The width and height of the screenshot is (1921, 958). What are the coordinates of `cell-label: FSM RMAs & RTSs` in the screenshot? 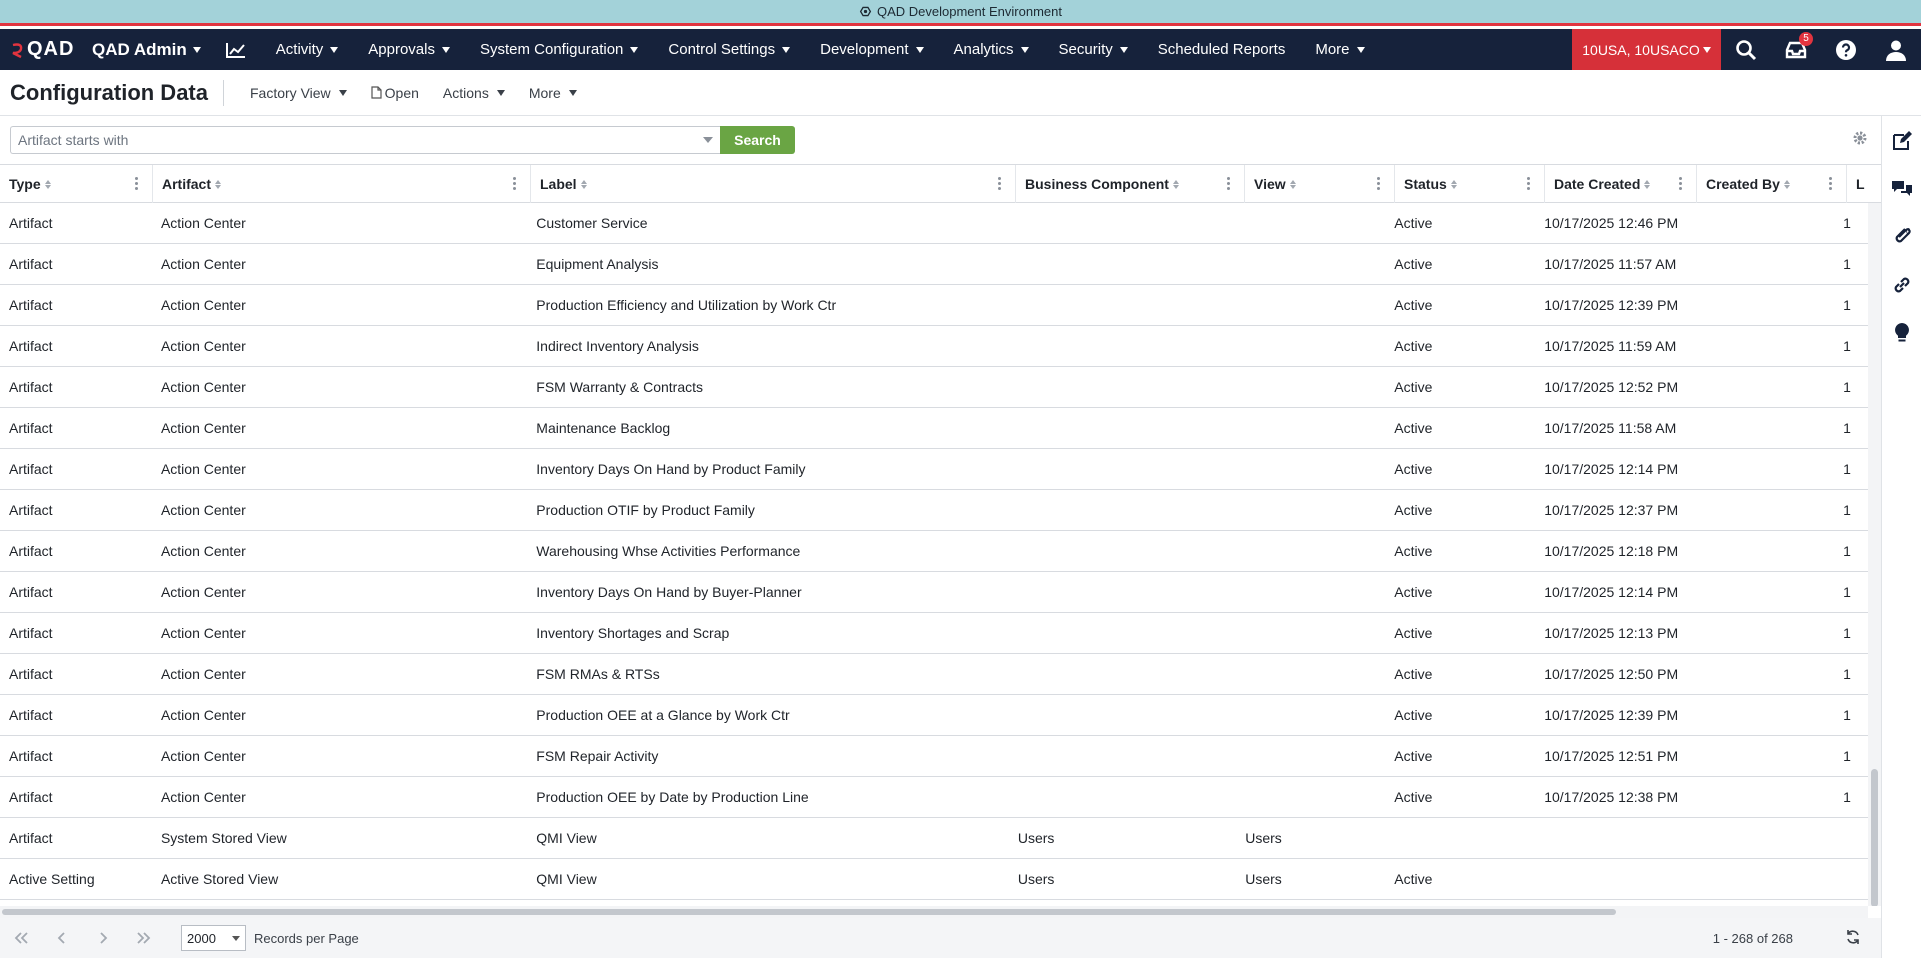 It's located at (598, 674).